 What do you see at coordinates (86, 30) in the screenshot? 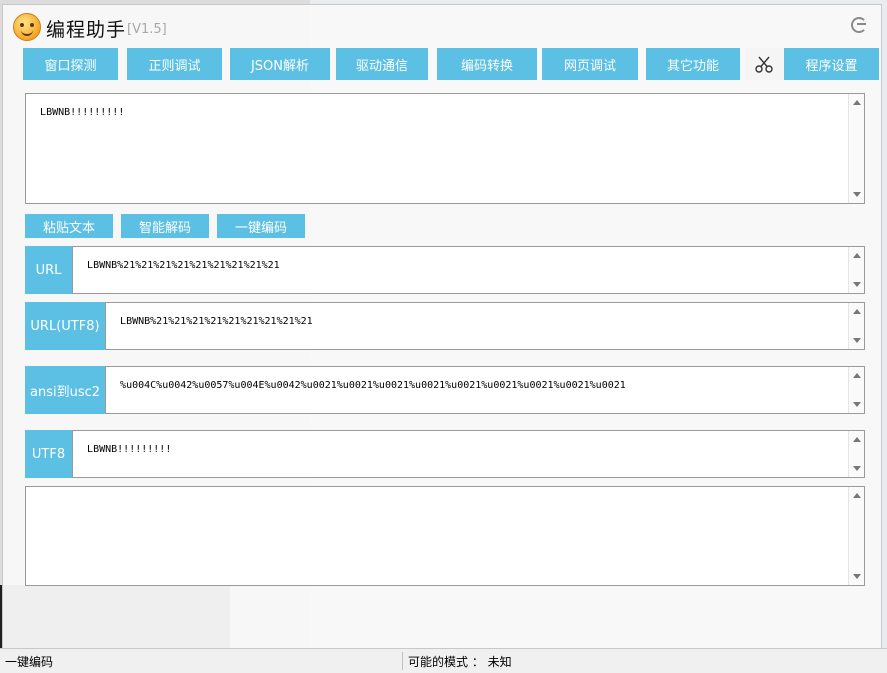
I see `app-title: 编程助手` at bounding box center [86, 30].